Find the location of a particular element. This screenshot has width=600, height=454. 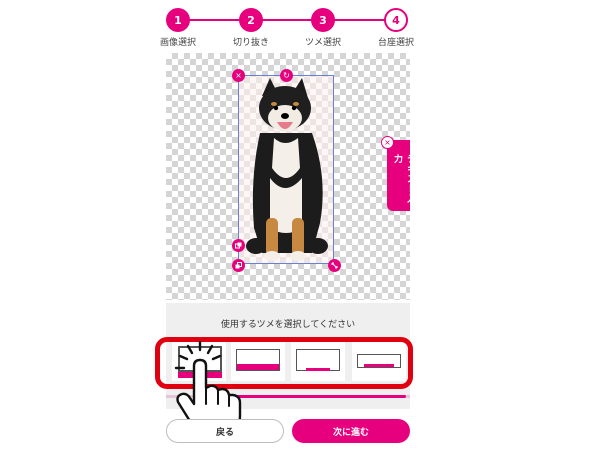

dog-image is located at coordinates (286, 170).